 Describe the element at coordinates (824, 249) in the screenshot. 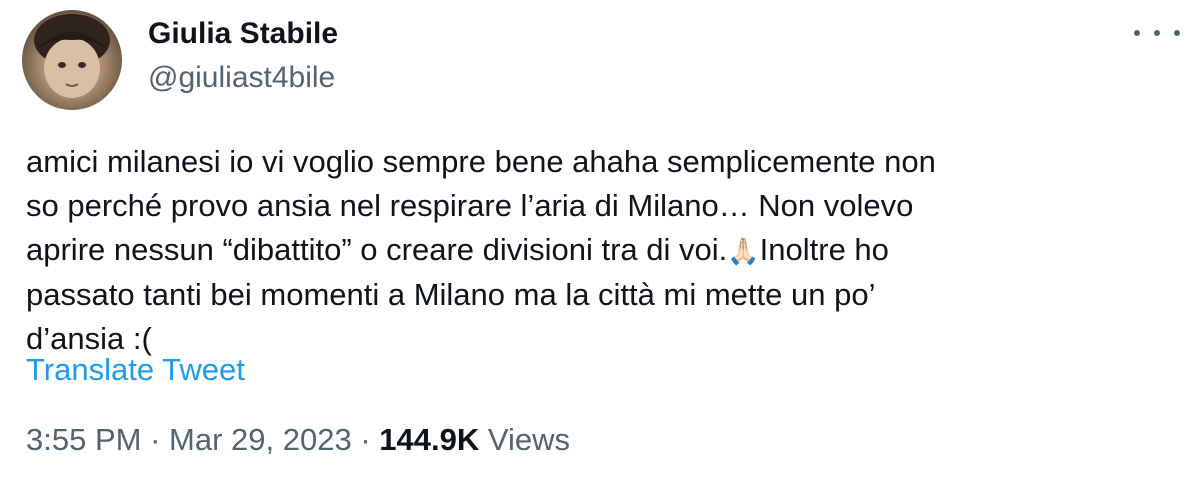

I see `tweet-text-segment: Inoltre ho` at that location.